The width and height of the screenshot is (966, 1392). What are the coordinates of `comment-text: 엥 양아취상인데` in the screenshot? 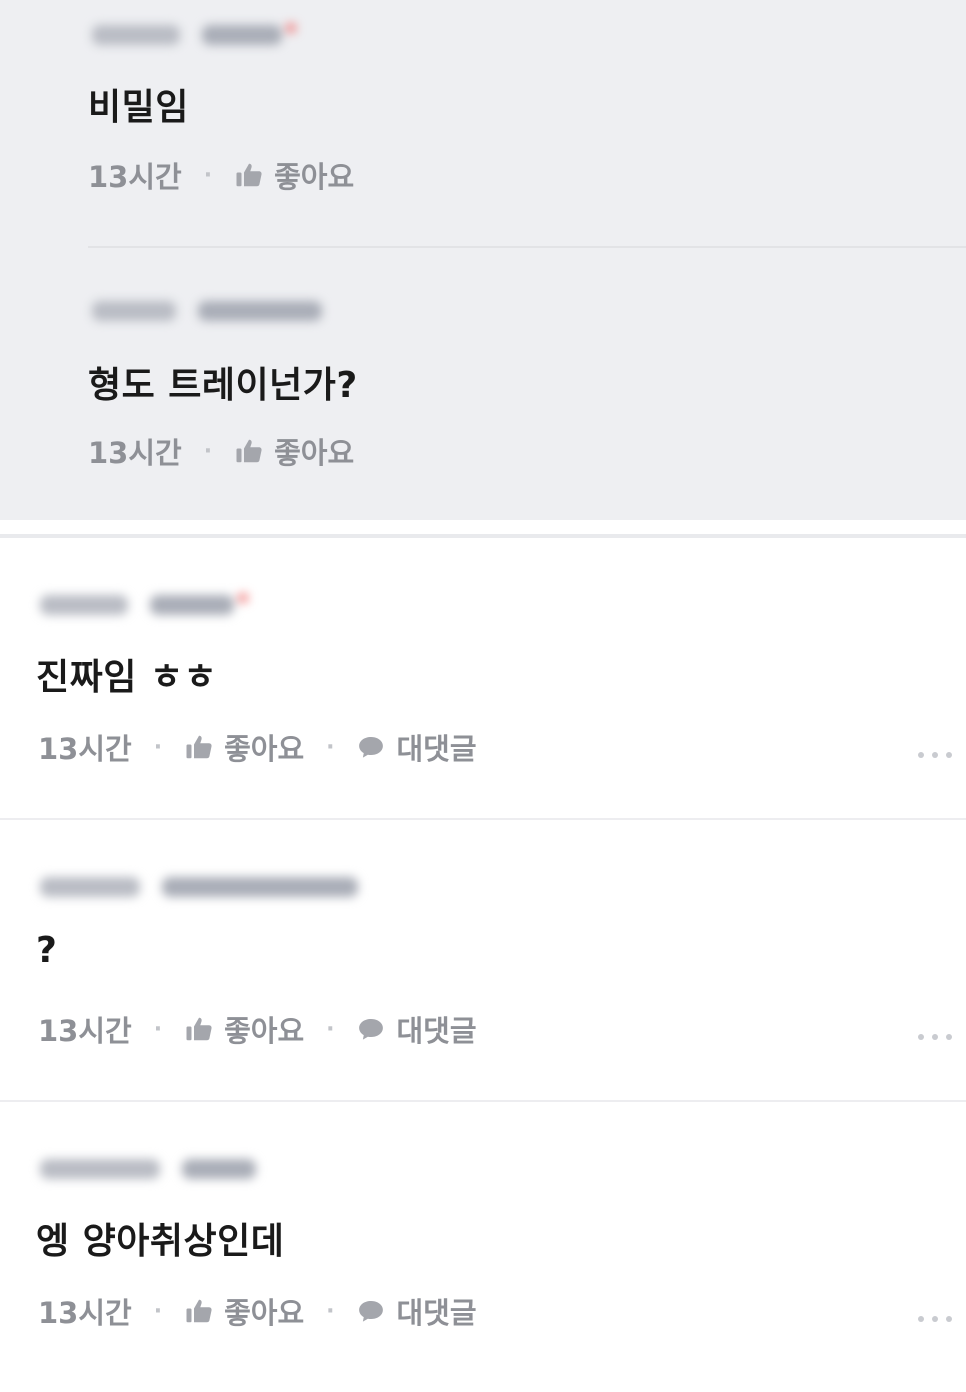 It's located at (160, 1241).